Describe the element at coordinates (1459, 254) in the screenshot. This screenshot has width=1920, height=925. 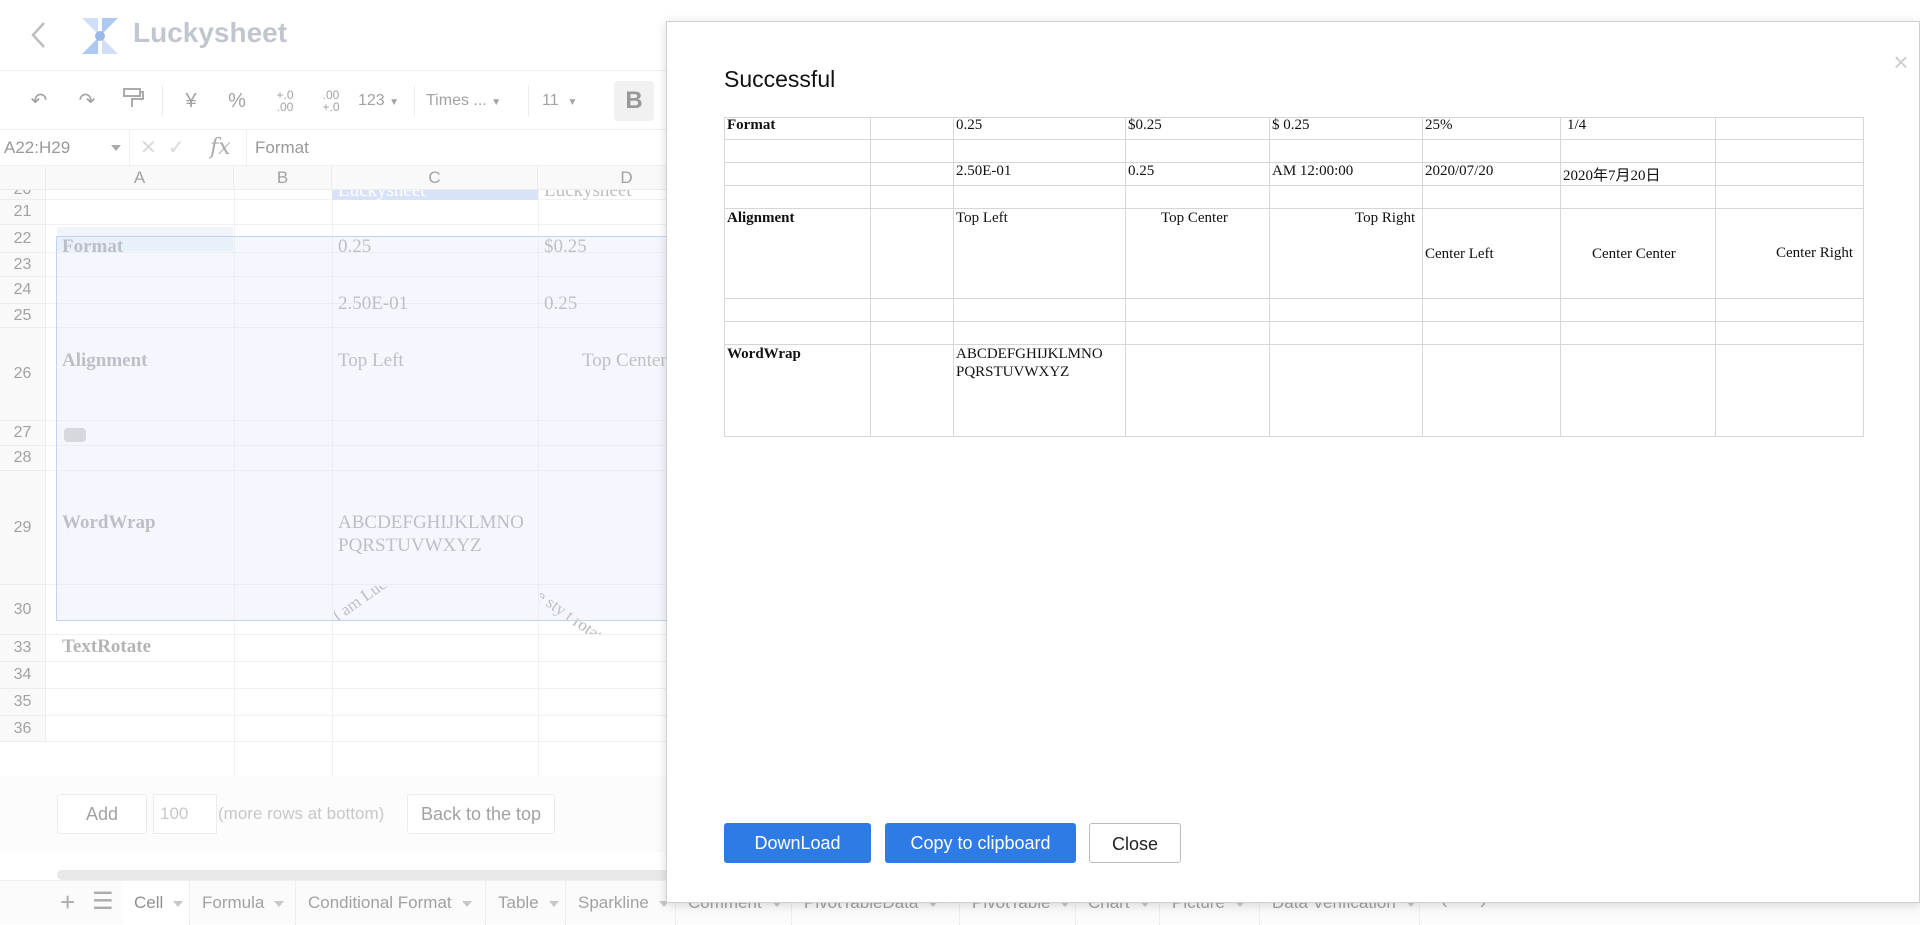
I see `preview-cell: Center Left` at that location.